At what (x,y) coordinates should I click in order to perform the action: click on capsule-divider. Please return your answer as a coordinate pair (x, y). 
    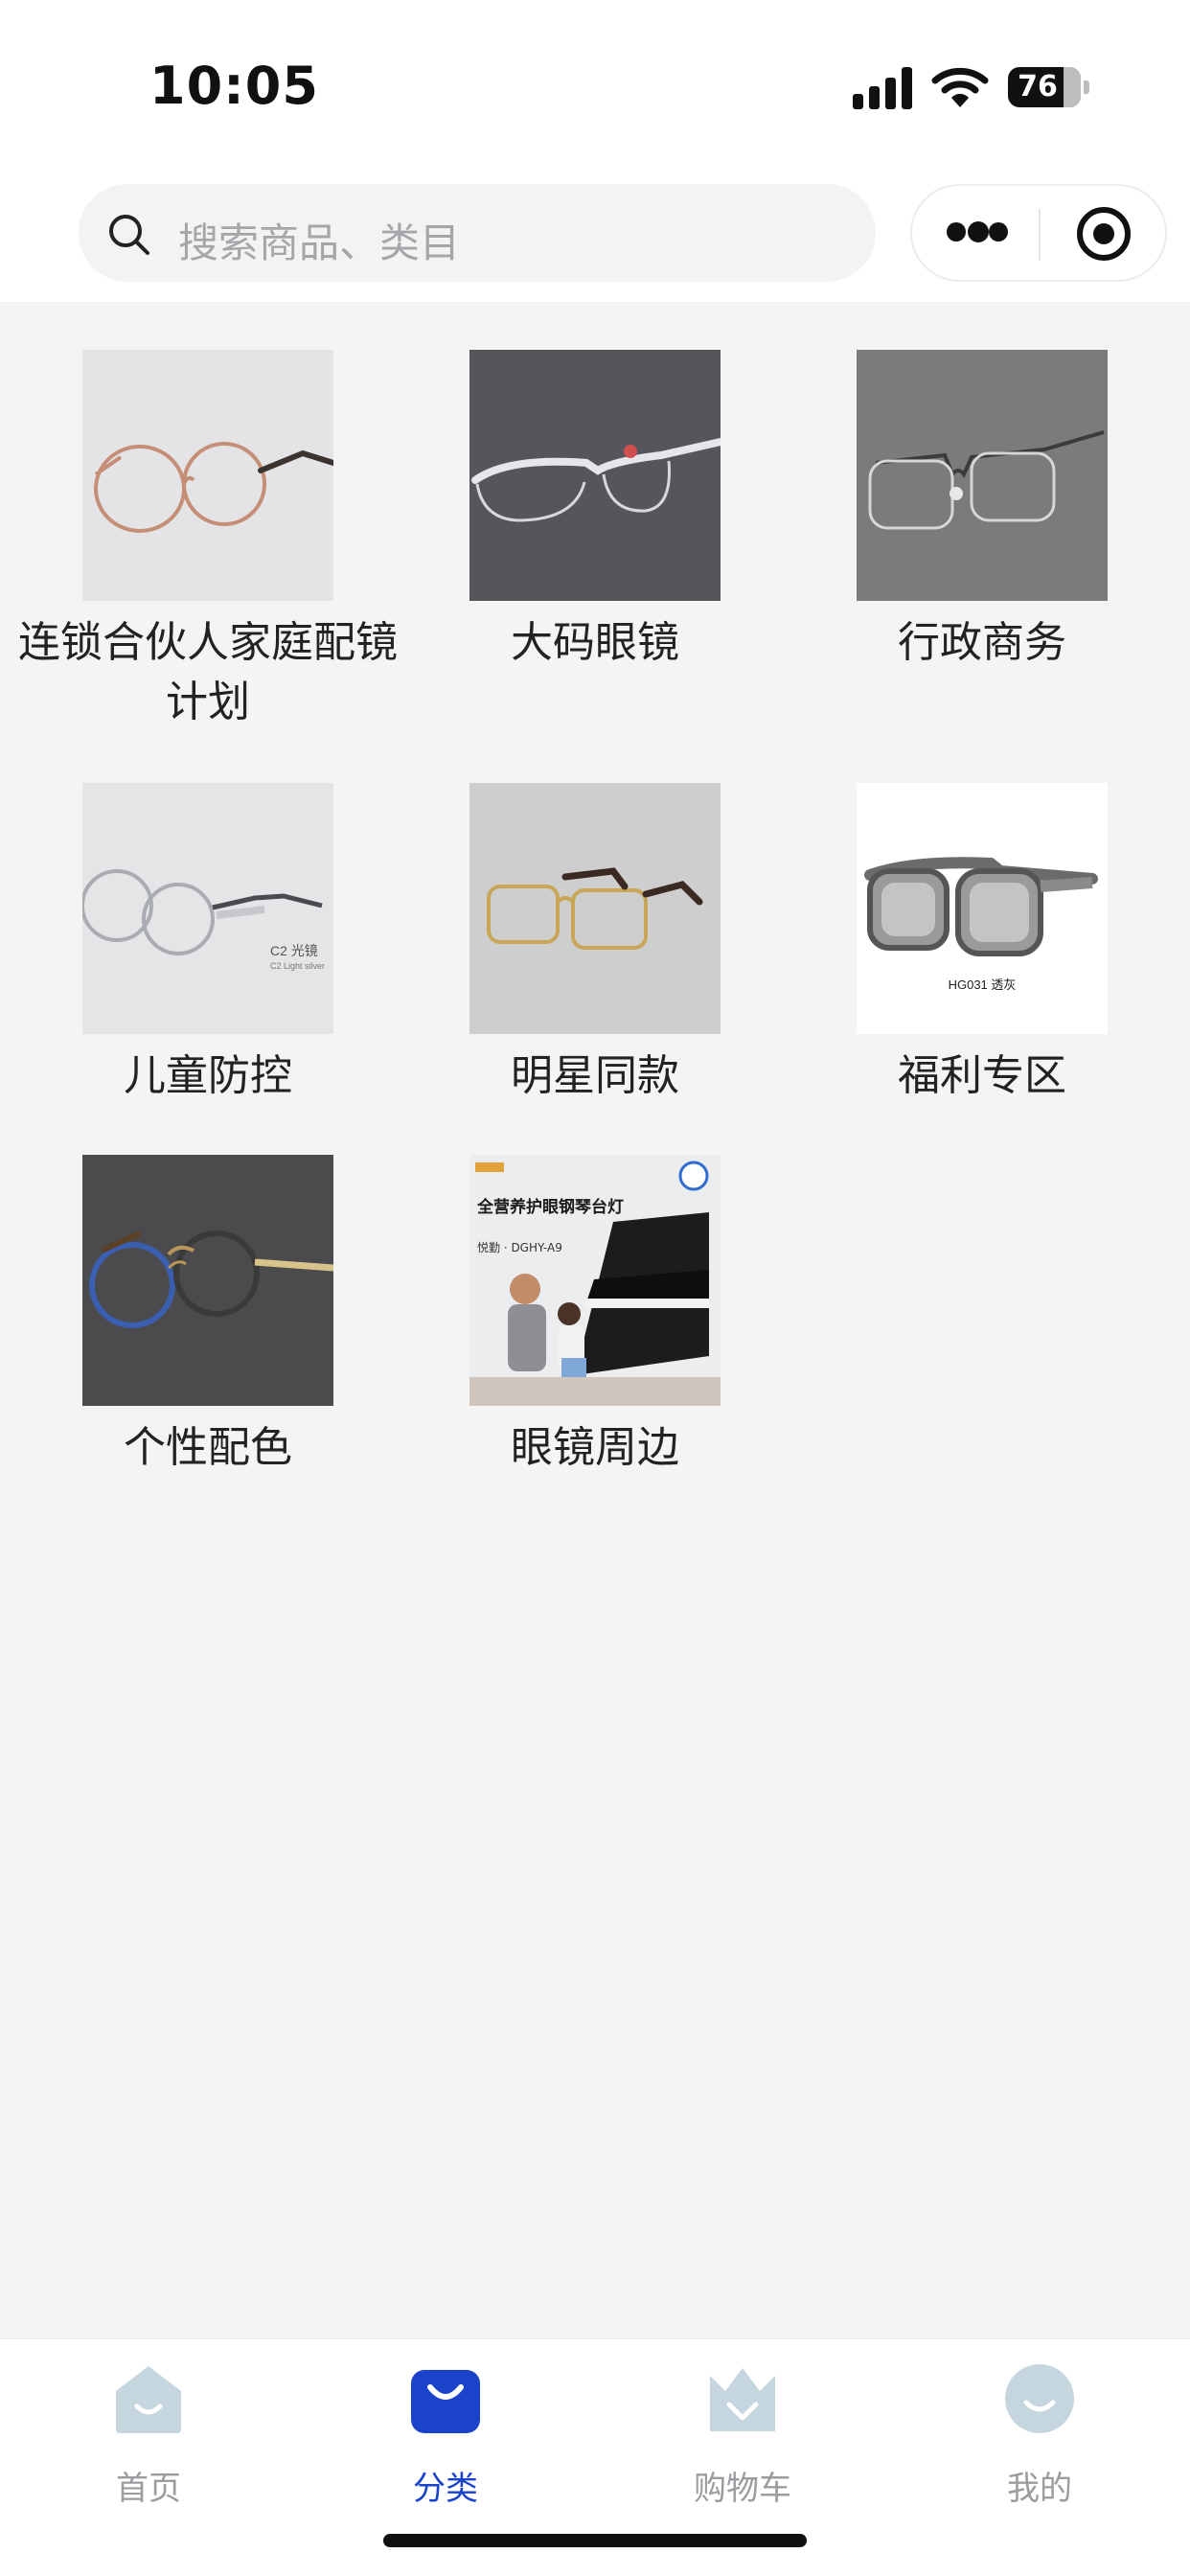
    Looking at the image, I should click on (1040, 235).